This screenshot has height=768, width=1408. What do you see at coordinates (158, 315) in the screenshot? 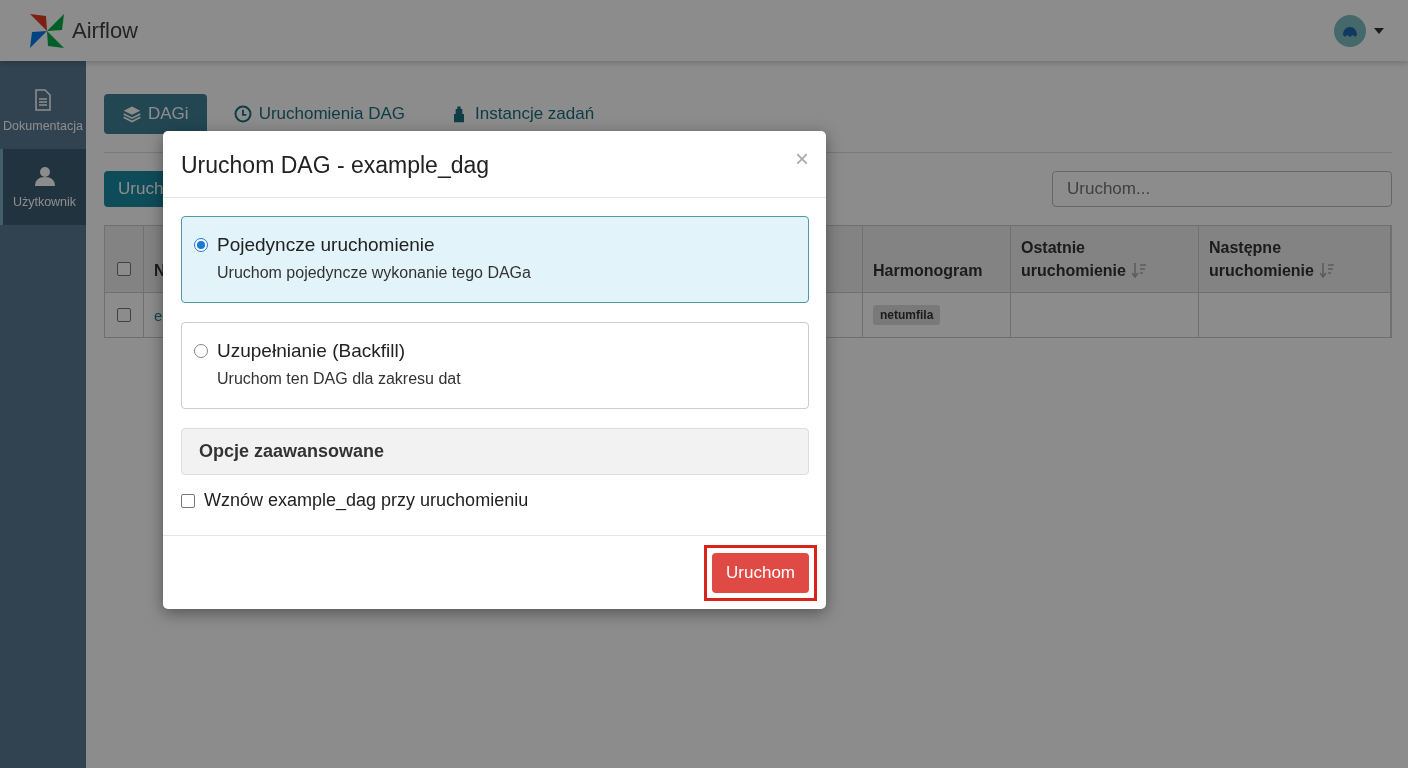
I see `dag-link: e` at bounding box center [158, 315].